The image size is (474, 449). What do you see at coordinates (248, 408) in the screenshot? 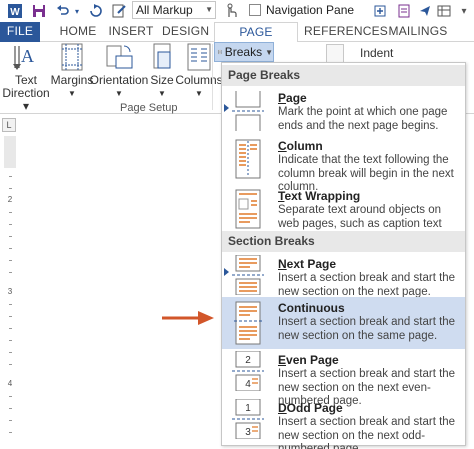
I see `svg-text: 1` at bounding box center [248, 408].